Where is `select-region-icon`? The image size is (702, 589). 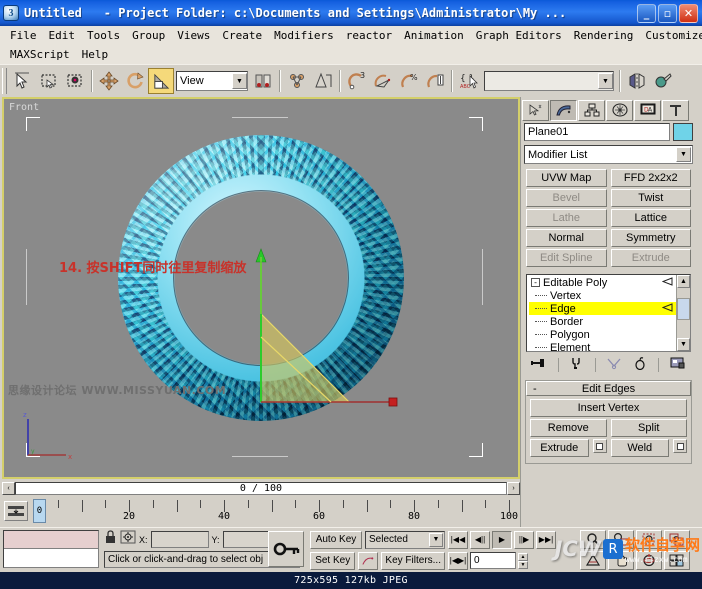
select-region-icon is located at coordinates (49, 81).